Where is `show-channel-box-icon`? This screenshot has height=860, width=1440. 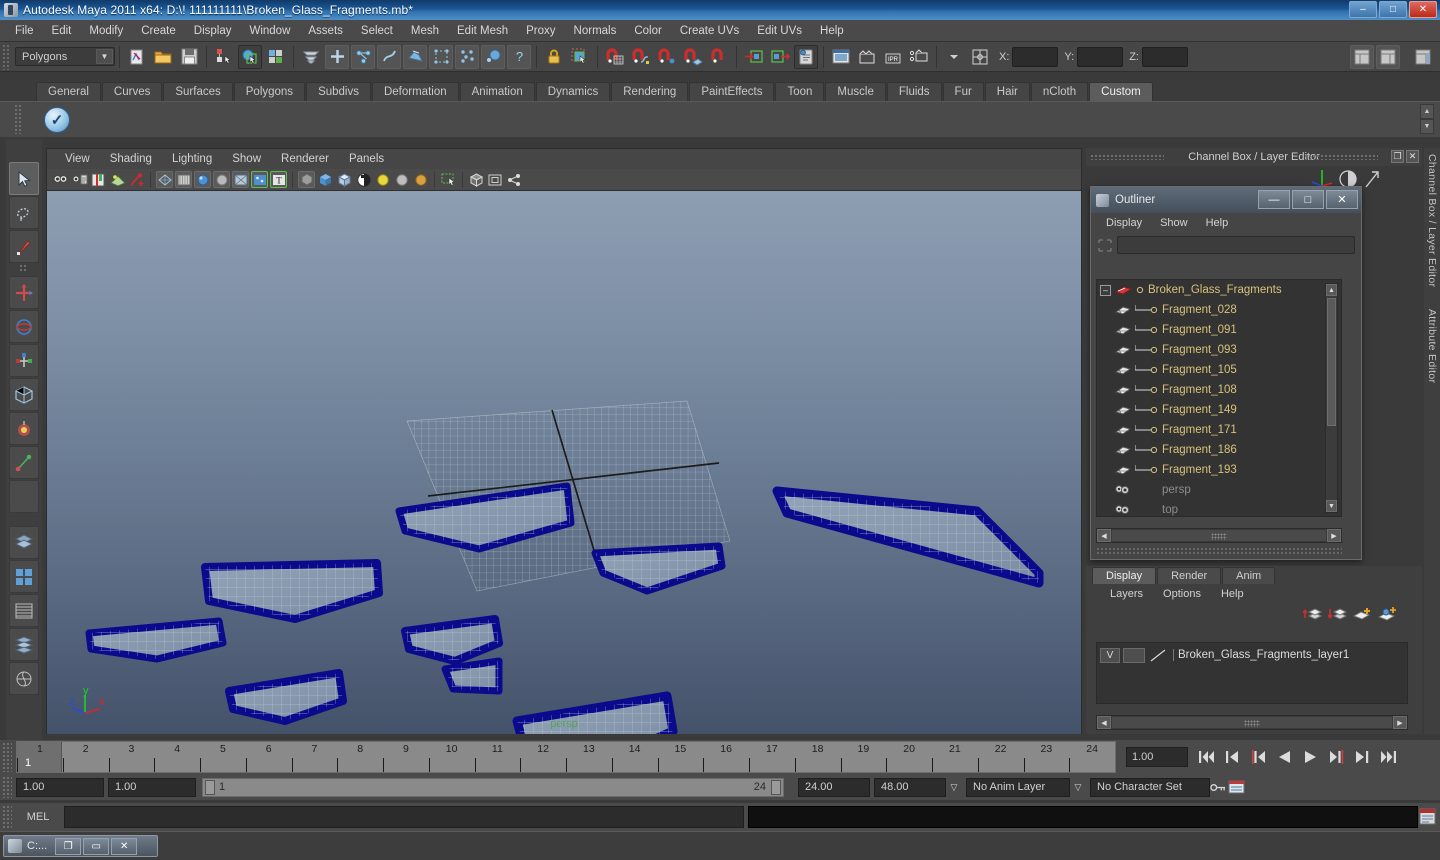 show-channel-box-icon is located at coordinates (1423, 57).